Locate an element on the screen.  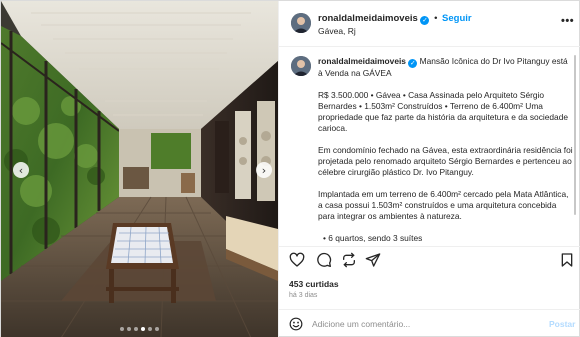
caption-scrollbar is located at coordinates (575, 135).